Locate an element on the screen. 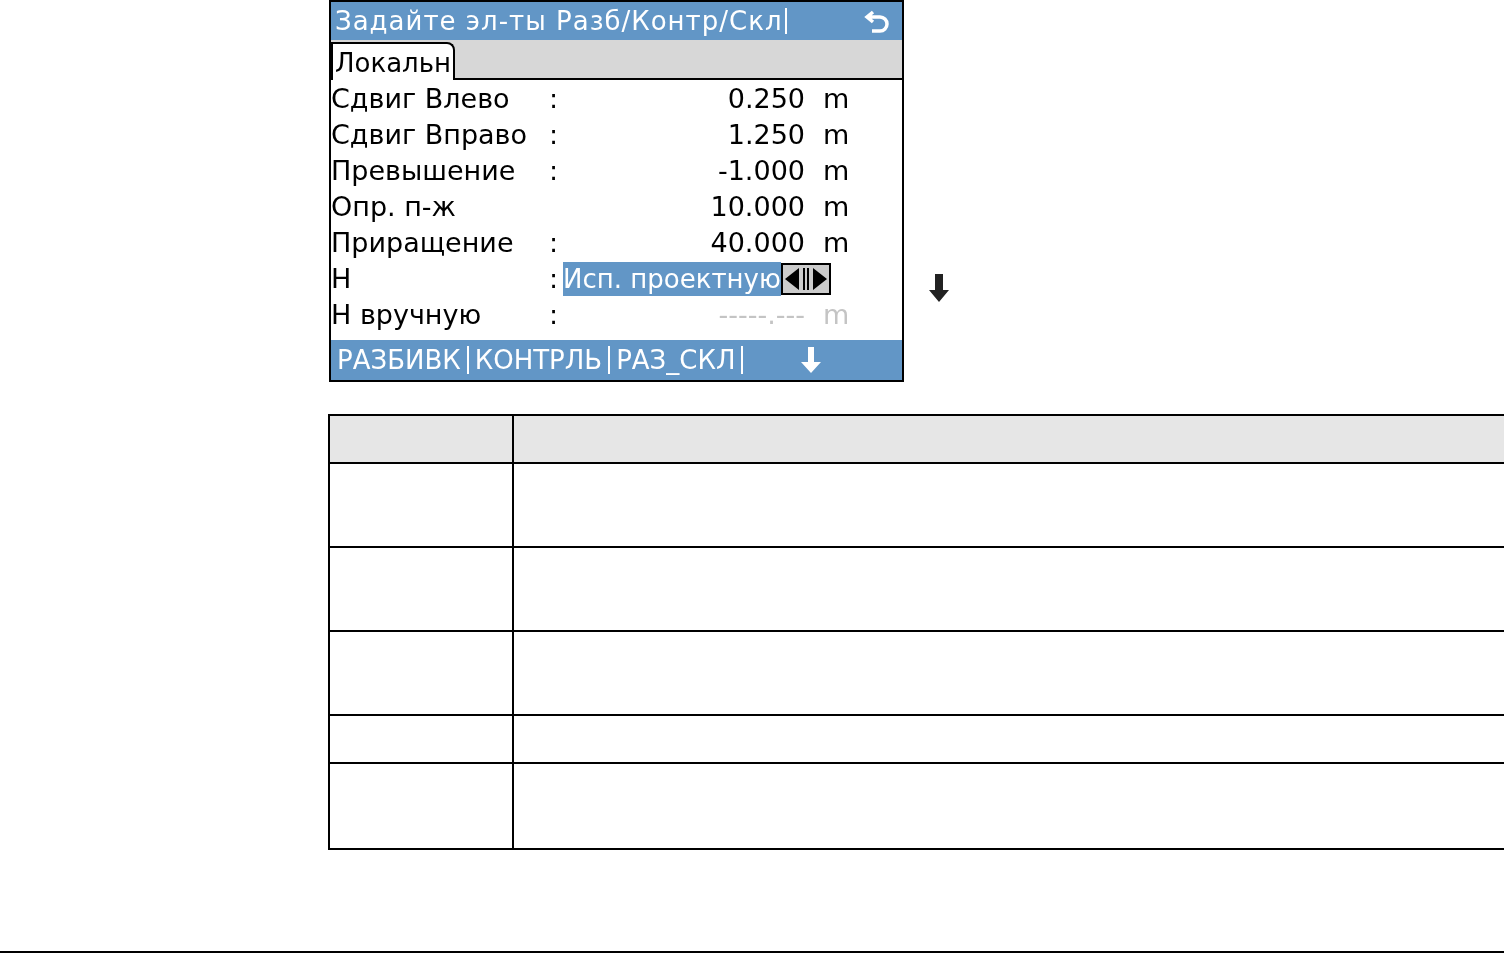  field-value: 10.000 is located at coordinates (757, 207).